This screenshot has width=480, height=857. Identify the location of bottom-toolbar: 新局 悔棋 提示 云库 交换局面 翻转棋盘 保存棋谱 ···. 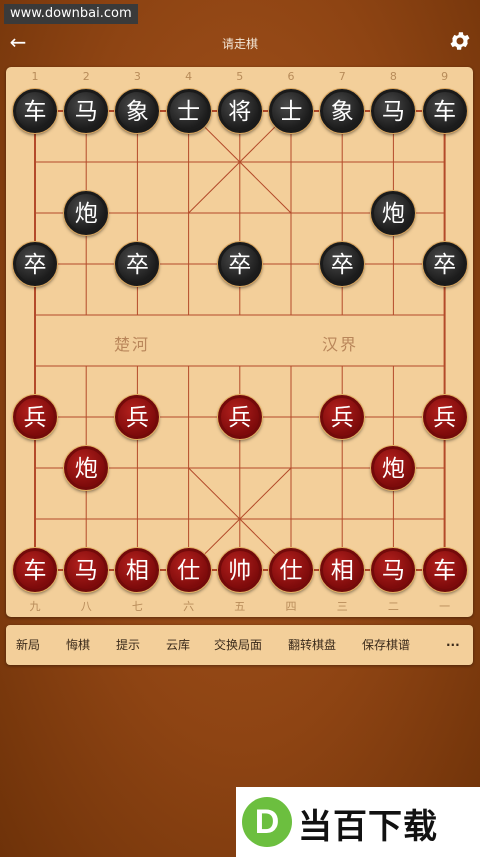
(239, 645).